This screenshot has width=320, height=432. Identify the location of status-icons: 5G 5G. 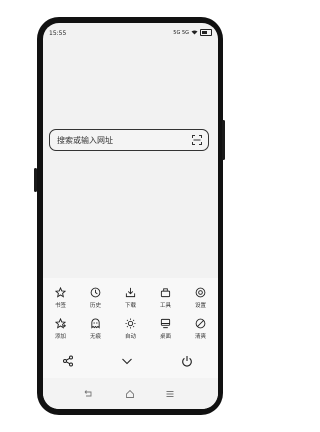
(192, 32).